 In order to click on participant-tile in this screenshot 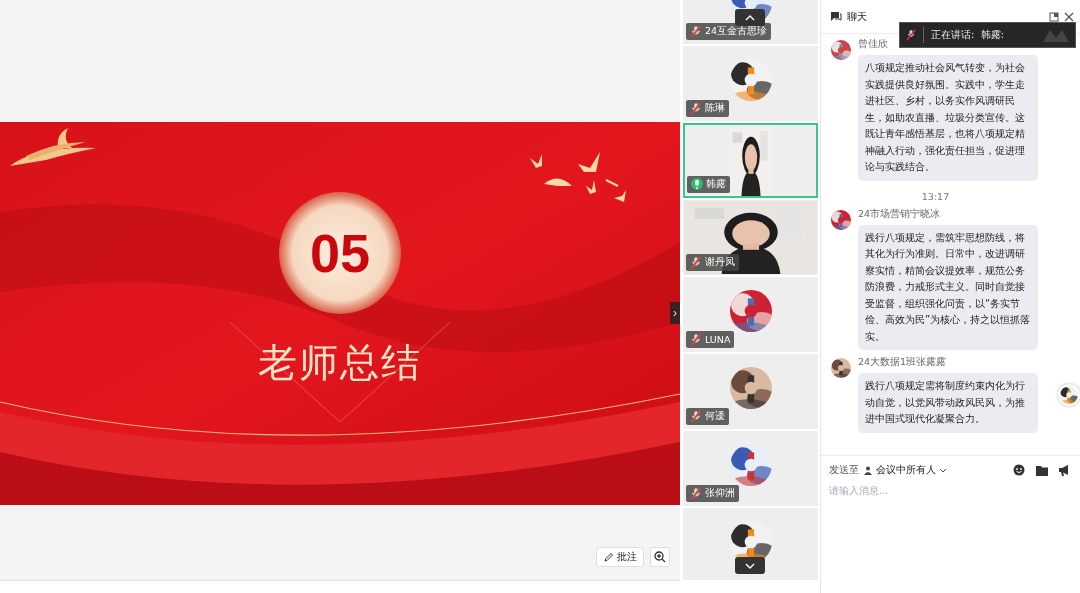, I will do `click(750, 544)`.